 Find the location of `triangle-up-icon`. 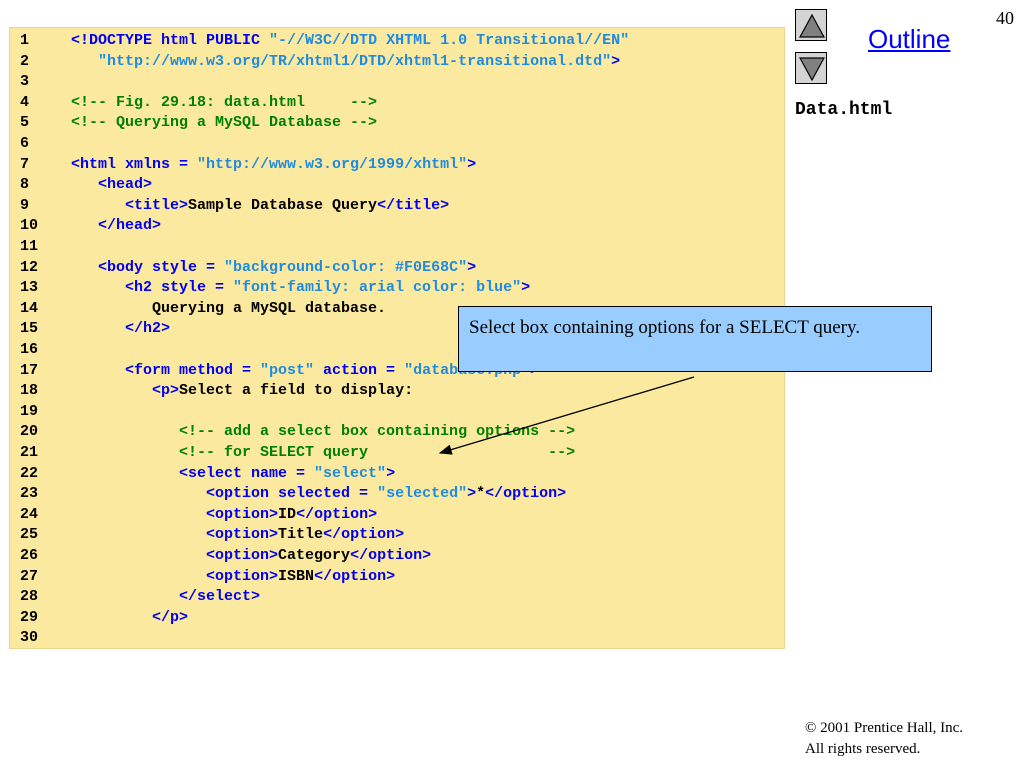

triangle-up-icon is located at coordinates (812, 25).